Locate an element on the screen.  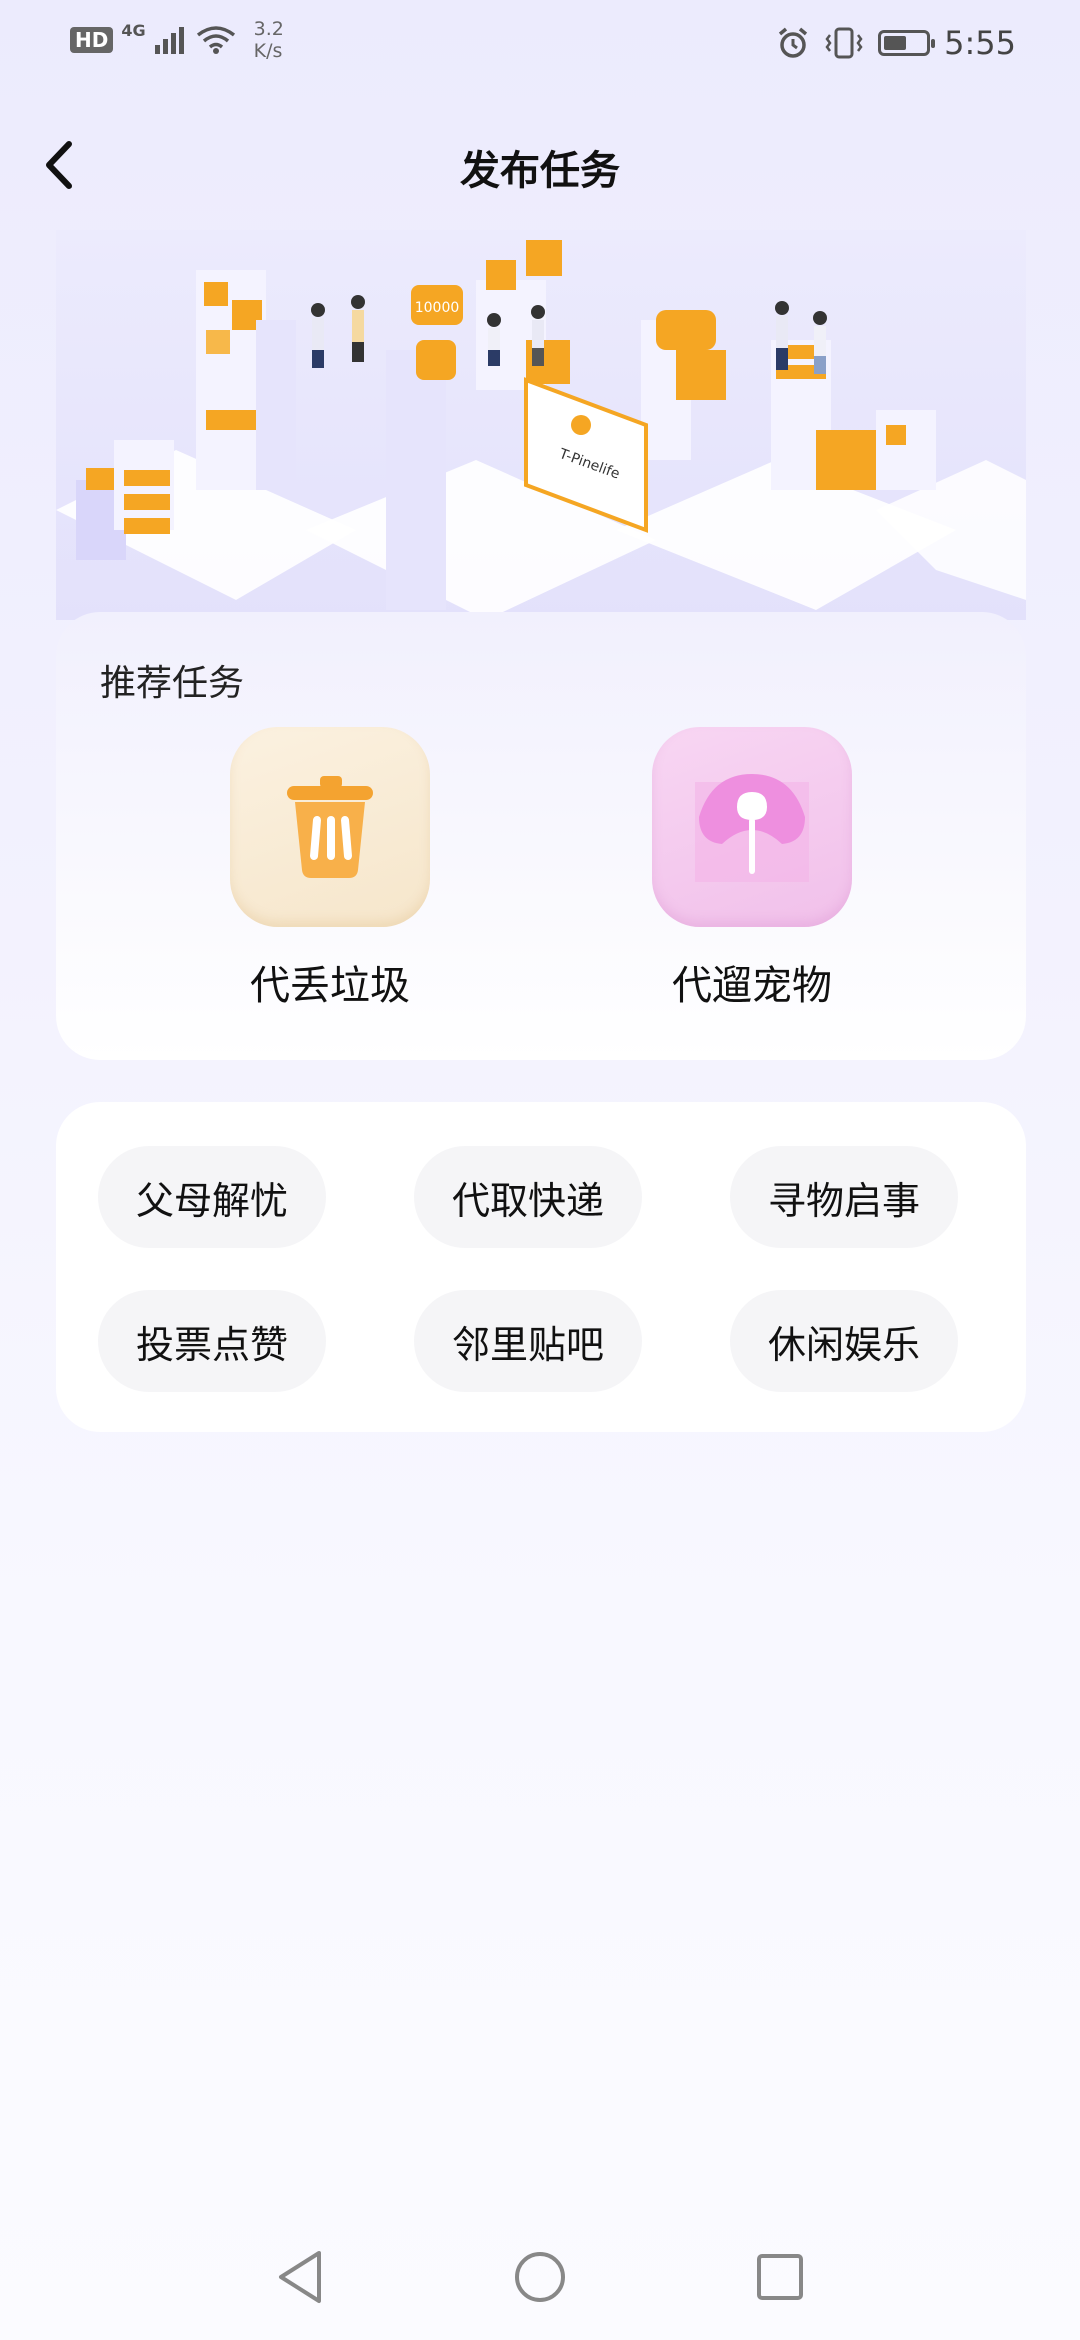
alarm-icon is located at coordinates (793, 42).